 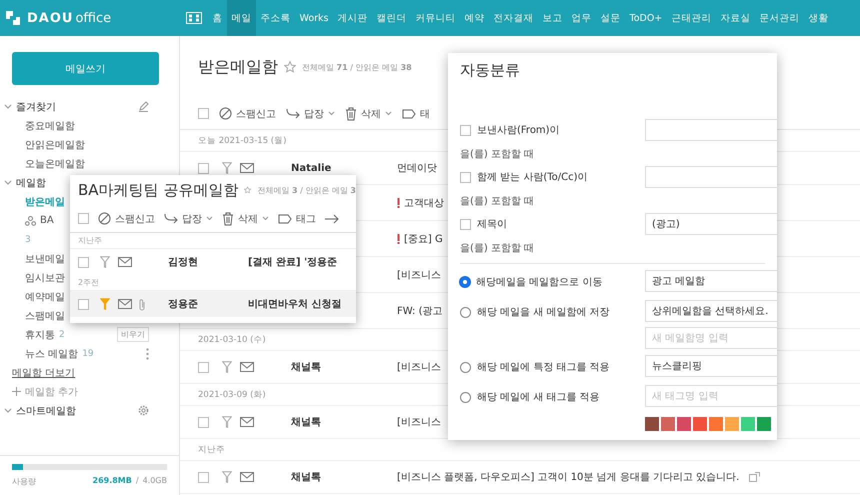 I want to click on dropdown-field: 상위메일함을 선택하세요., so click(x=711, y=311).